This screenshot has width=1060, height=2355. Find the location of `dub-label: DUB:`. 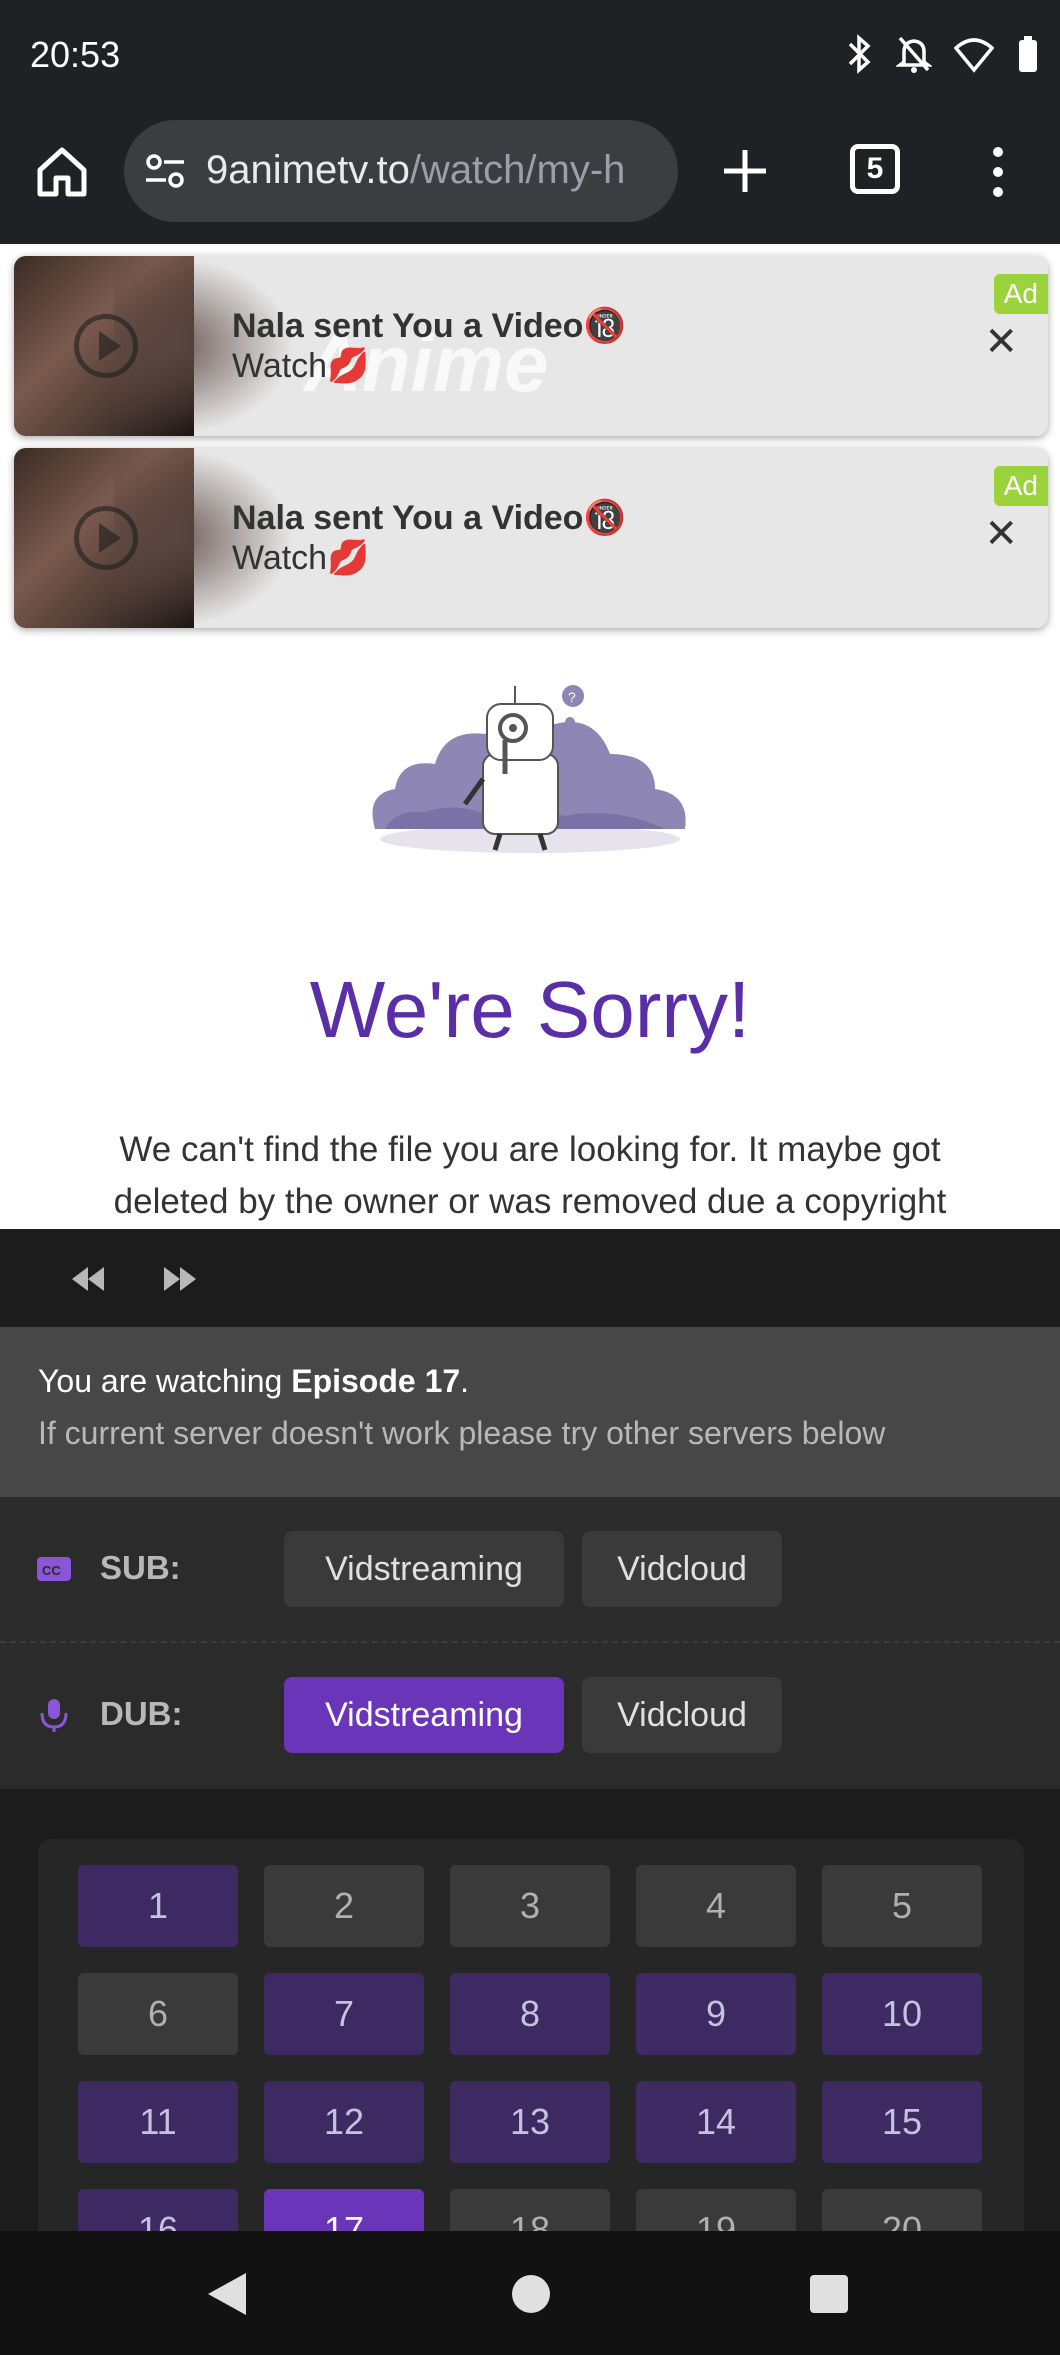

dub-label: DUB: is located at coordinates (141, 1713).